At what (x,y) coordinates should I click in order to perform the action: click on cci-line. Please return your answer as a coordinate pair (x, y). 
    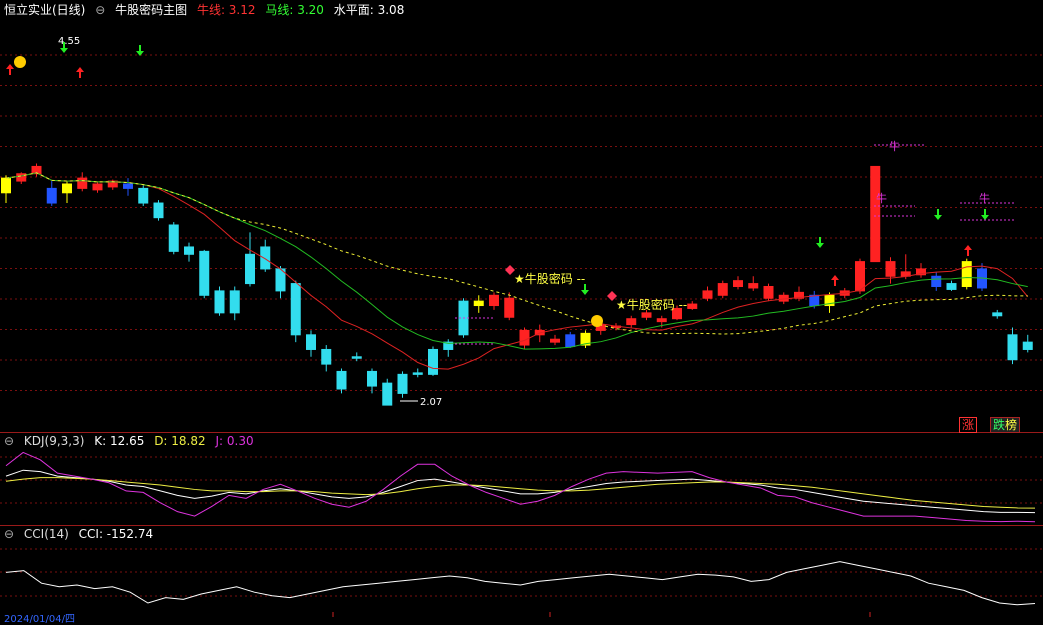
    Looking at the image, I should click on (520, 583).